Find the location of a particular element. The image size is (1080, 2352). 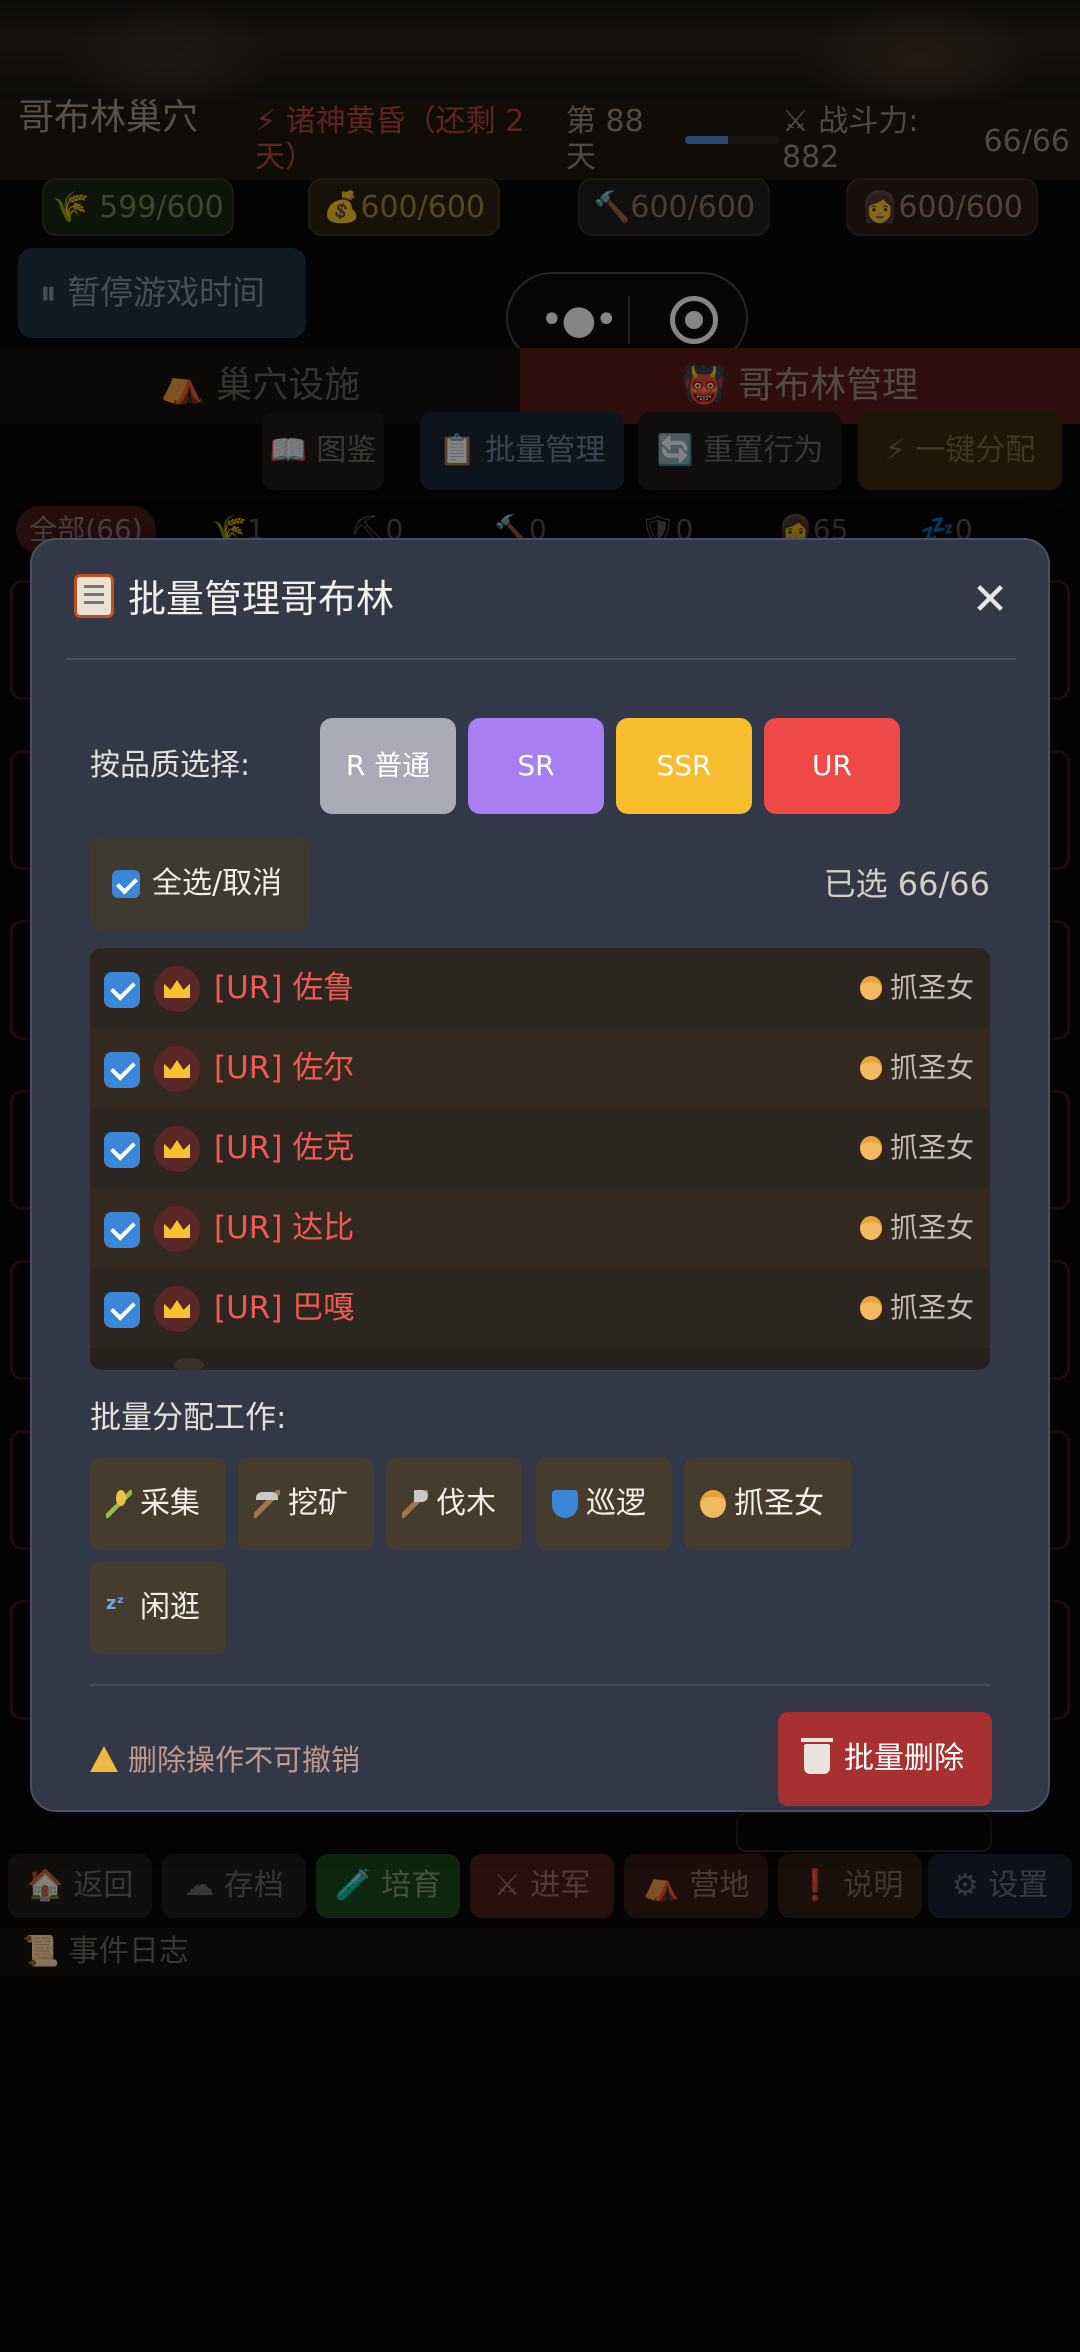

assign-idle-button: zᶻ 闲逛 is located at coordinates (158, 1608).